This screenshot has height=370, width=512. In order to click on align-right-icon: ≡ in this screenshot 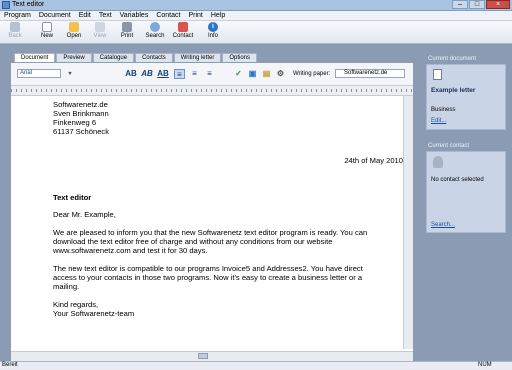, I will do `click(209, 74)`.